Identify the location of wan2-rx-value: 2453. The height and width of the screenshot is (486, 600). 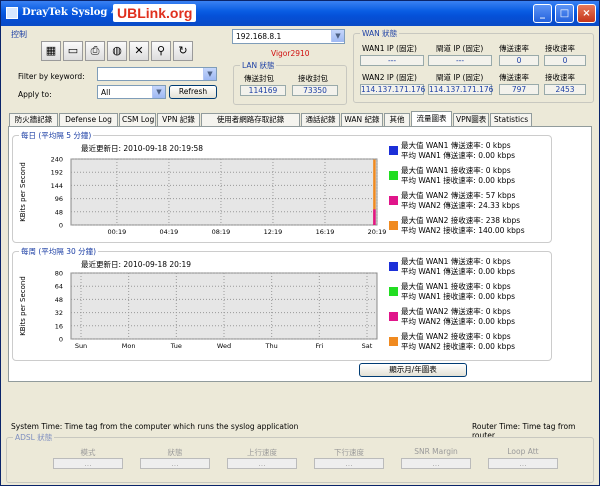
(565, 89).